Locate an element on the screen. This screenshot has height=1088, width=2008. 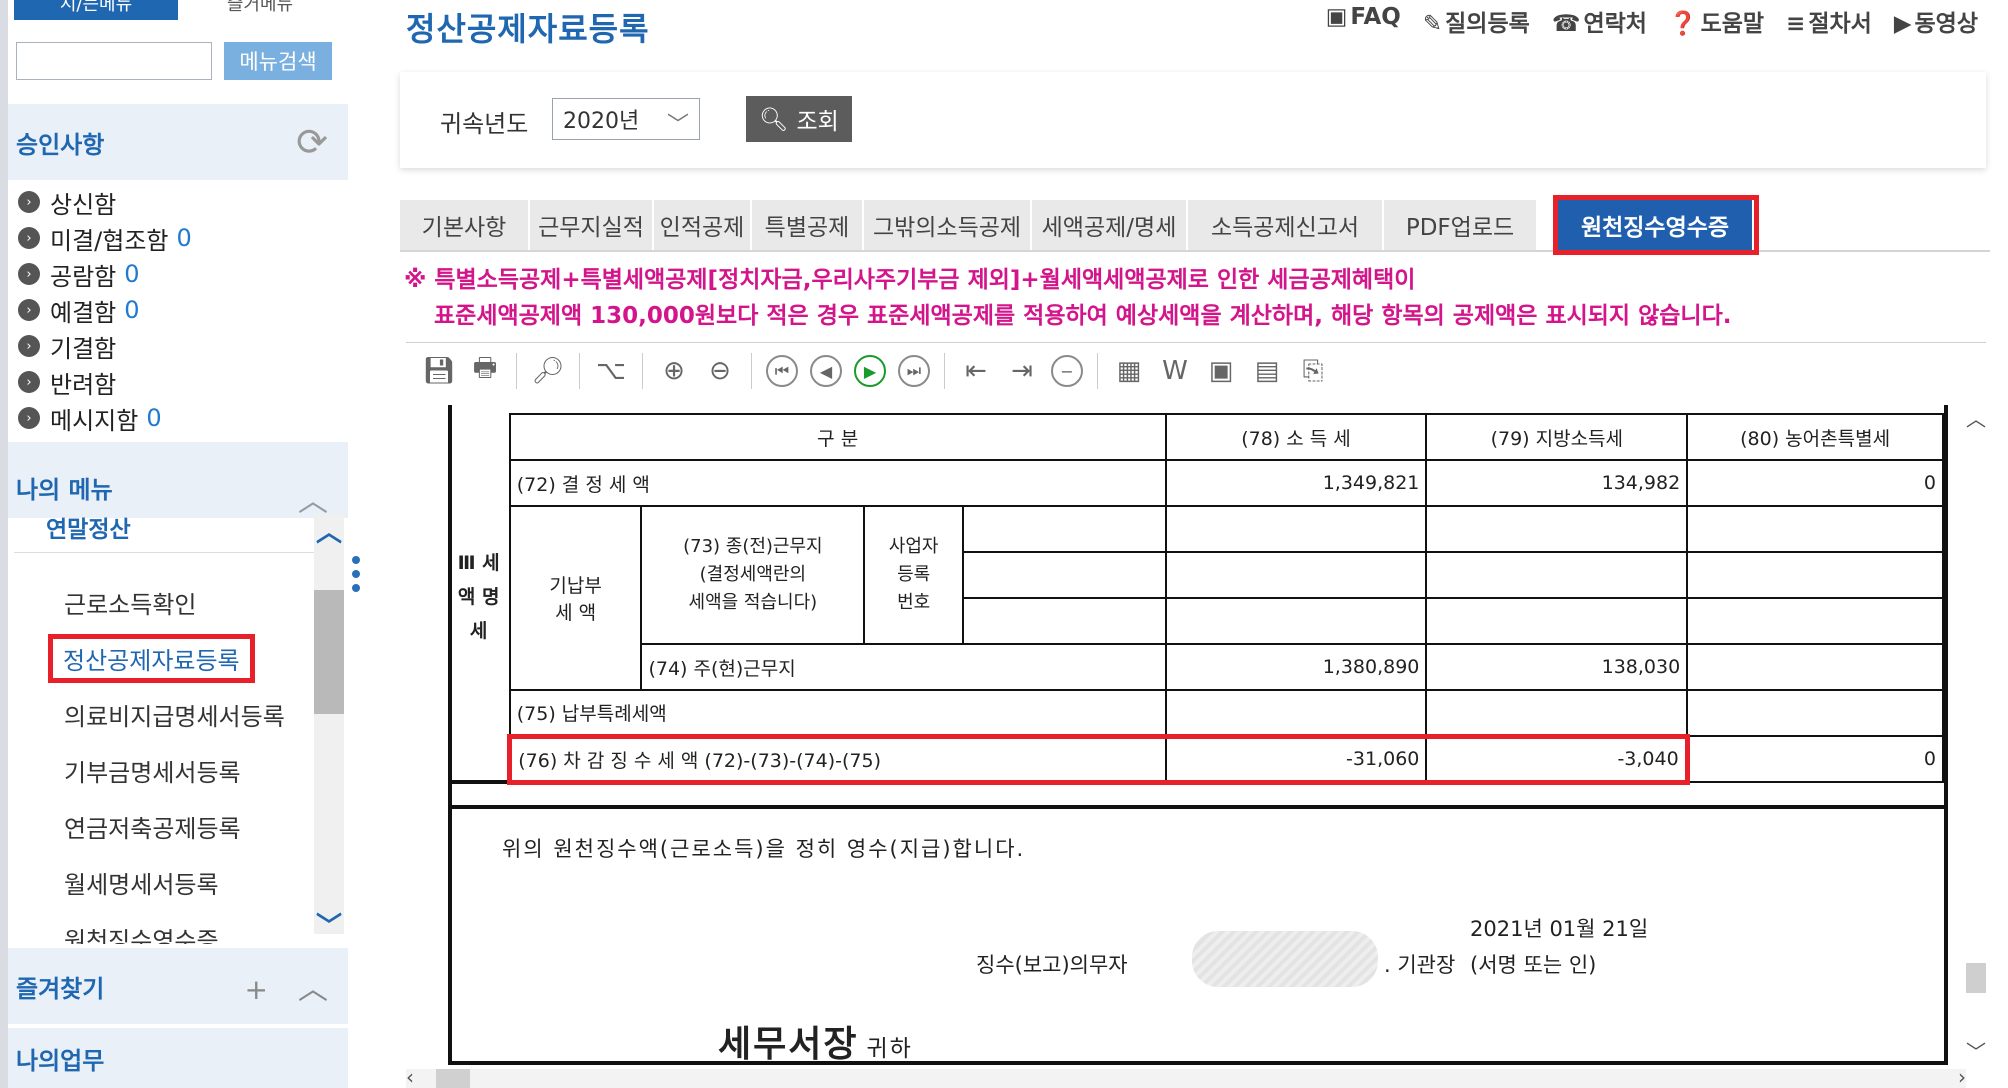
faq-link: ▣ FAQ is located at coordinates (1363, 21).